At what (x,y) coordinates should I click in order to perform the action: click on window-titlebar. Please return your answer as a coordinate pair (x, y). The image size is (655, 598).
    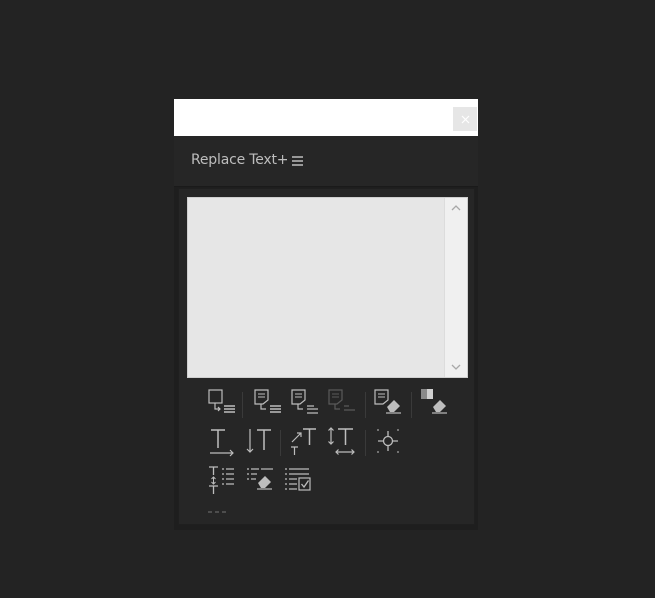
    Looking at the image, I should click on (326, 117).